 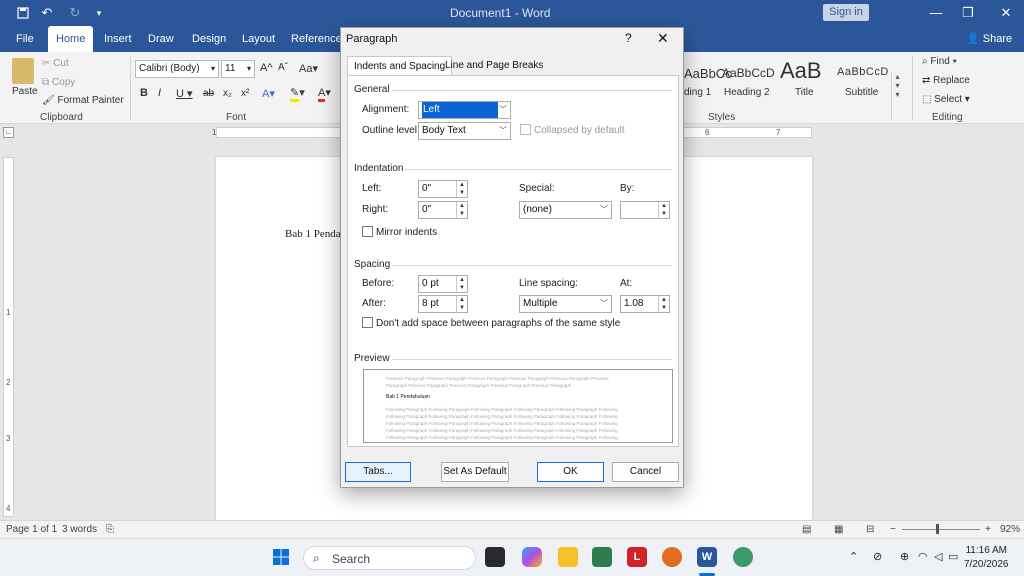 What do you see at coordinates (161, 39) in the screenshot?
I see `tab-draw: Draw` at bounding box center [161, 39].